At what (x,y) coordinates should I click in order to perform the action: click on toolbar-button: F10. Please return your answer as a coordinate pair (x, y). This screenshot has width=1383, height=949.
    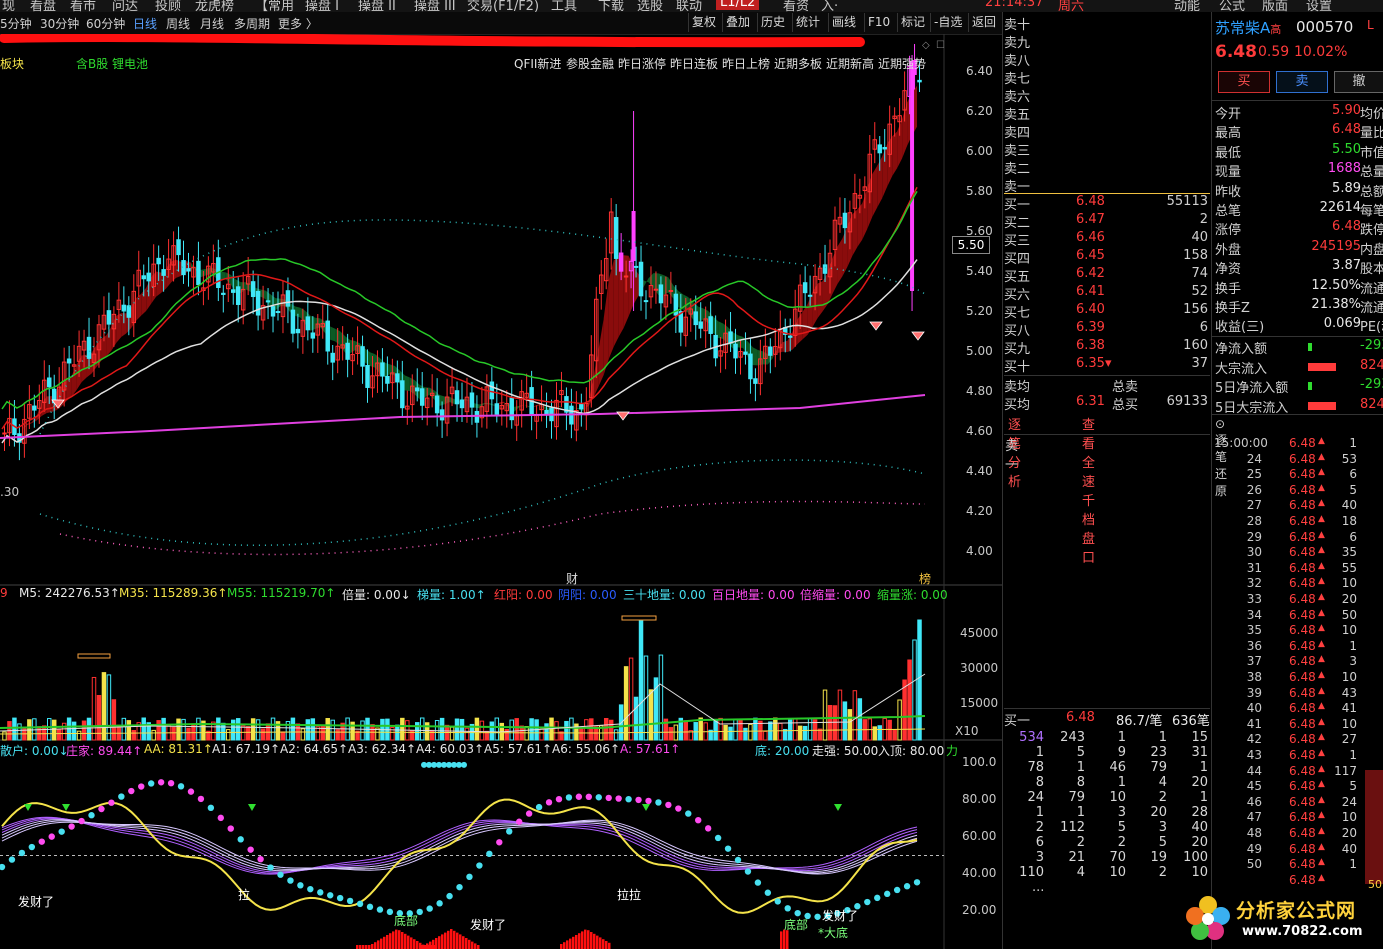
    Looking at the image, I should click on (878, 22).